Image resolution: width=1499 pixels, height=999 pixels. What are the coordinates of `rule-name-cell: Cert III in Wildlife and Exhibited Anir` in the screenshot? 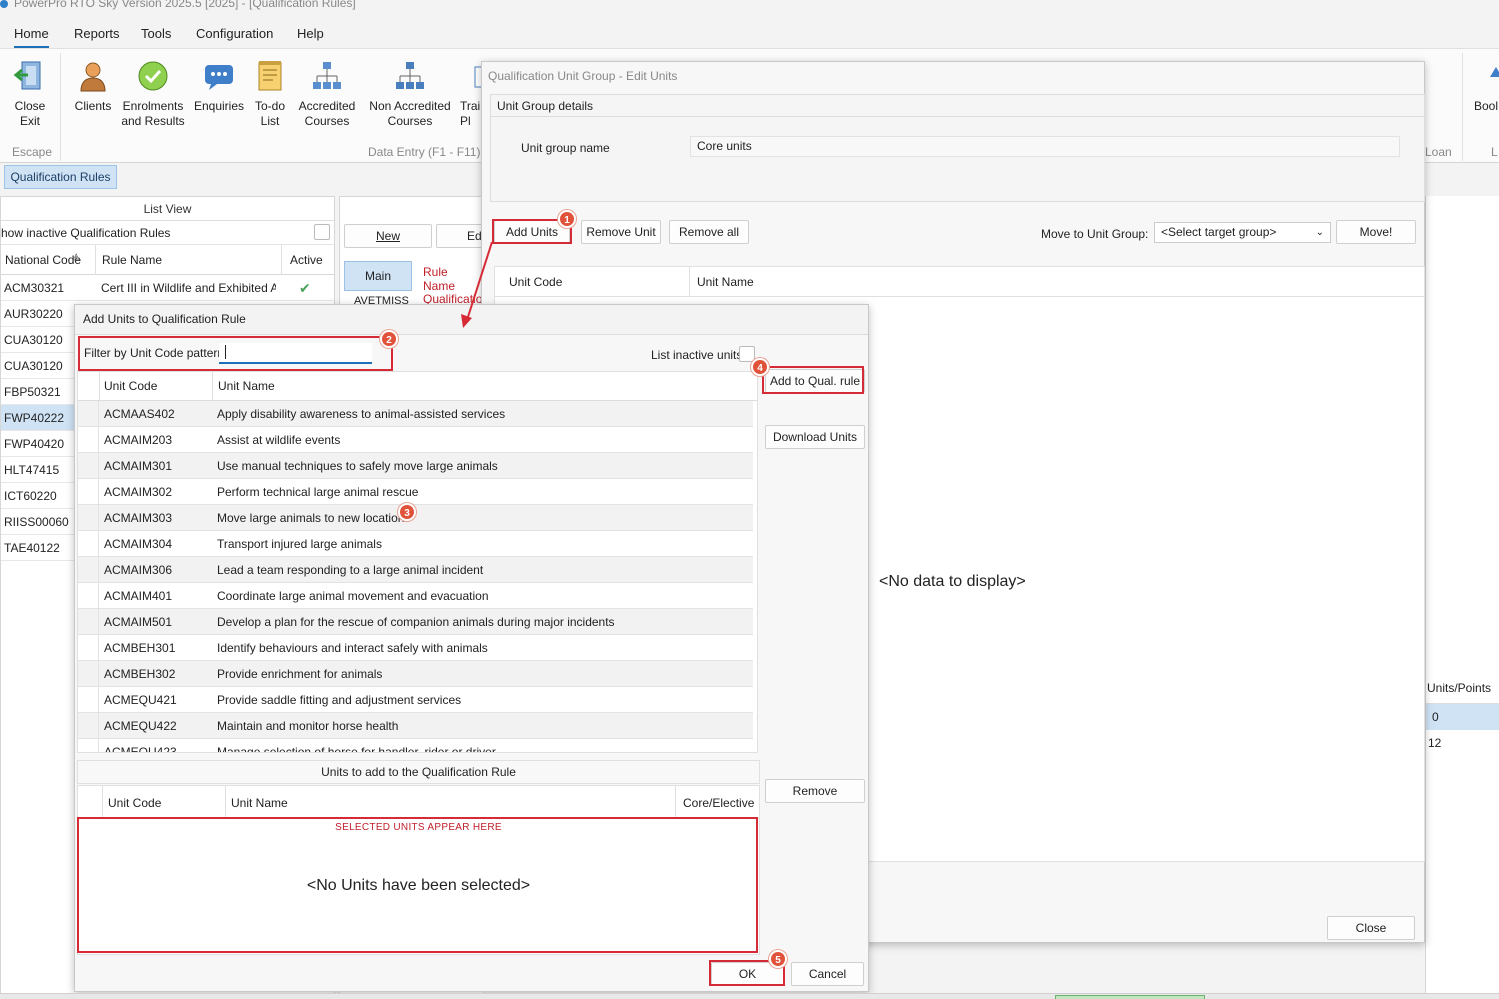 It's located at (188, 288).